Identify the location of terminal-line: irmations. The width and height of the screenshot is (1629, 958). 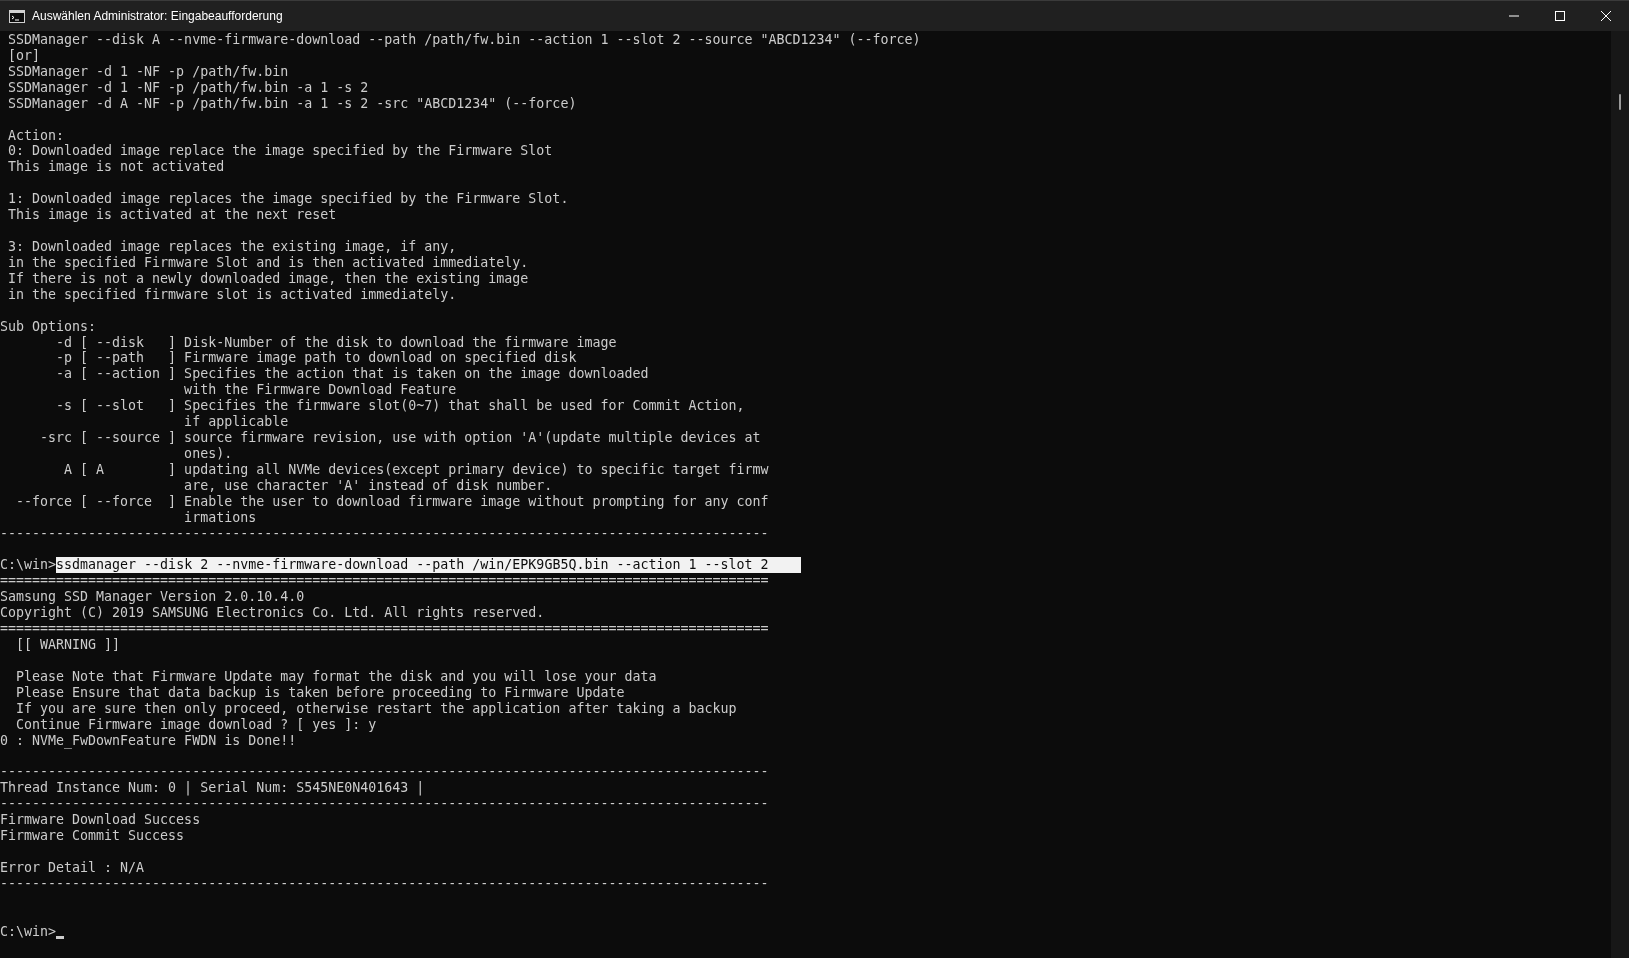
(220, 517).